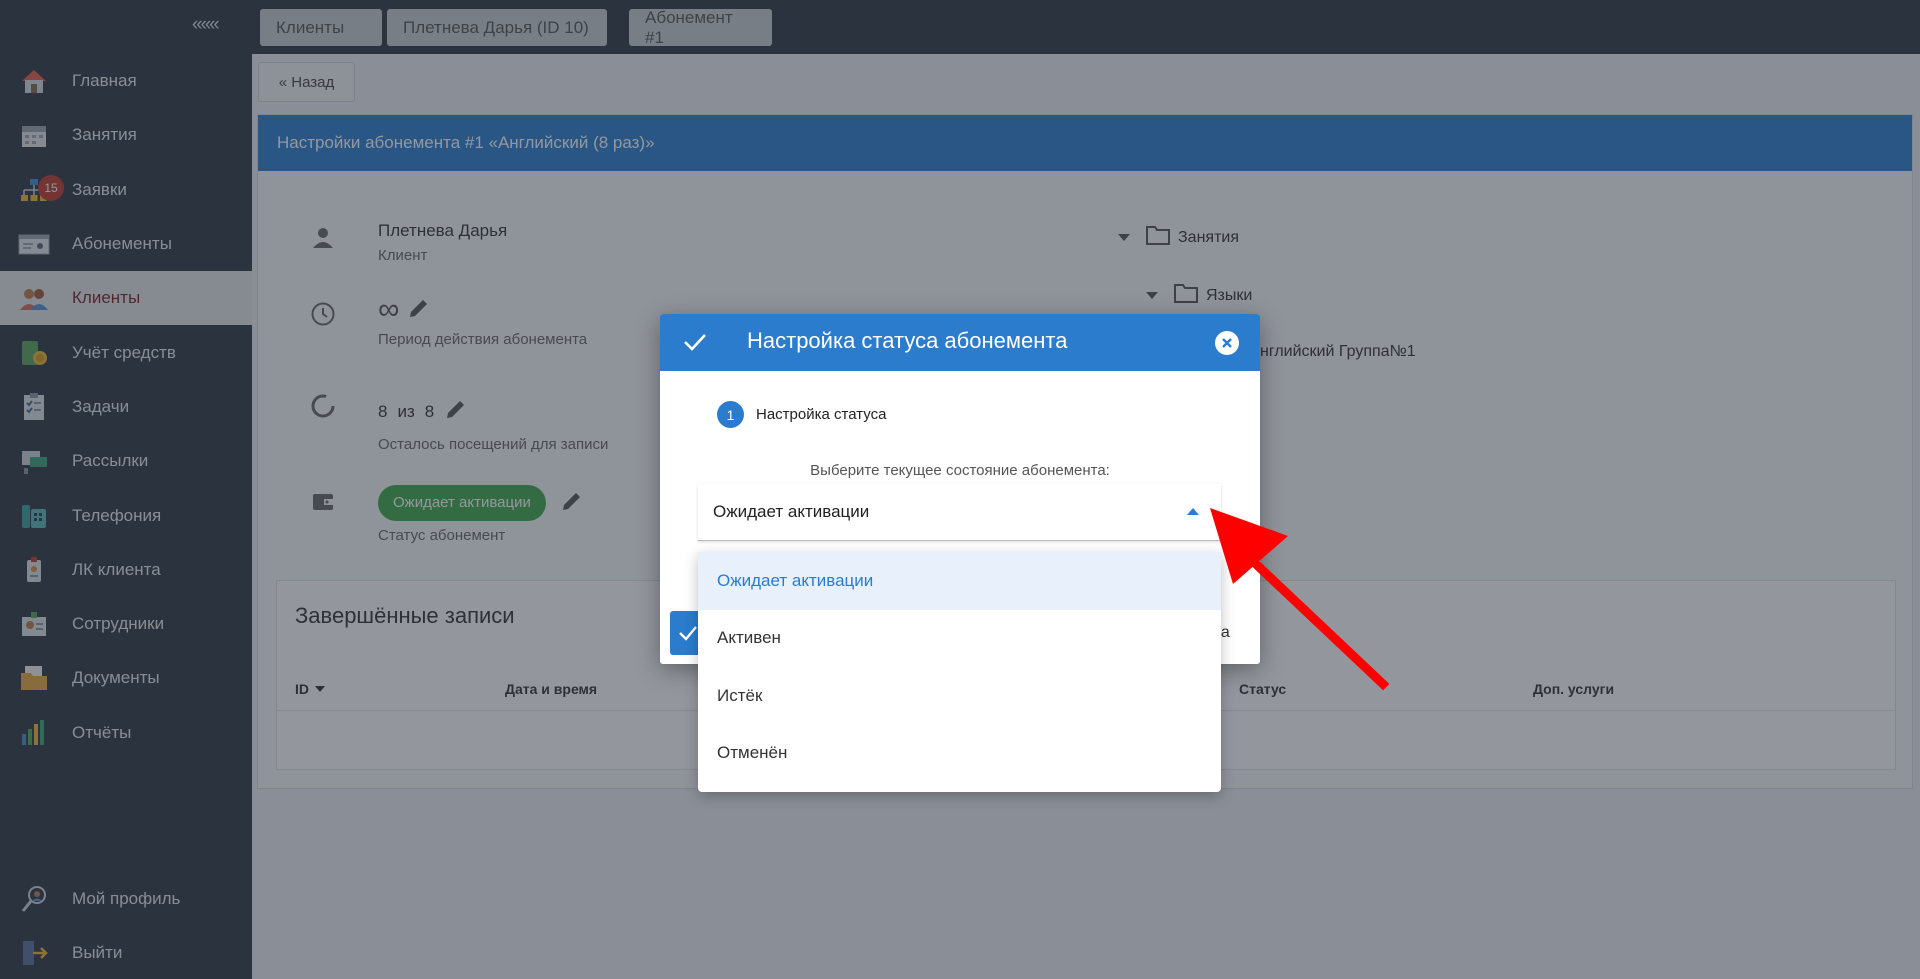 The image size is (1920, 979). What do you see at coordinates (959, 512) in the screenshot?
I see `status-select: Ожидает активации` at bounding box center [959, 512].